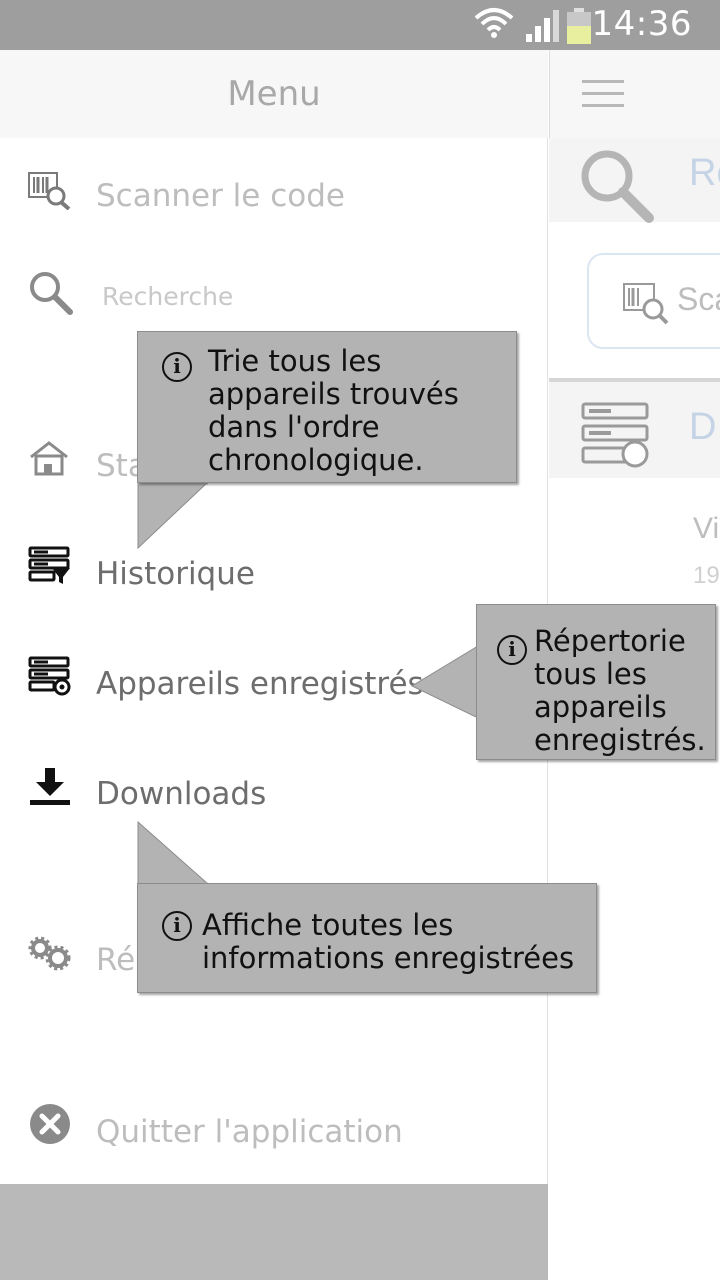 The width and height of the screenshot is (720, 1280). I want to click on menu-item-label: Historique, so click(175, 574).